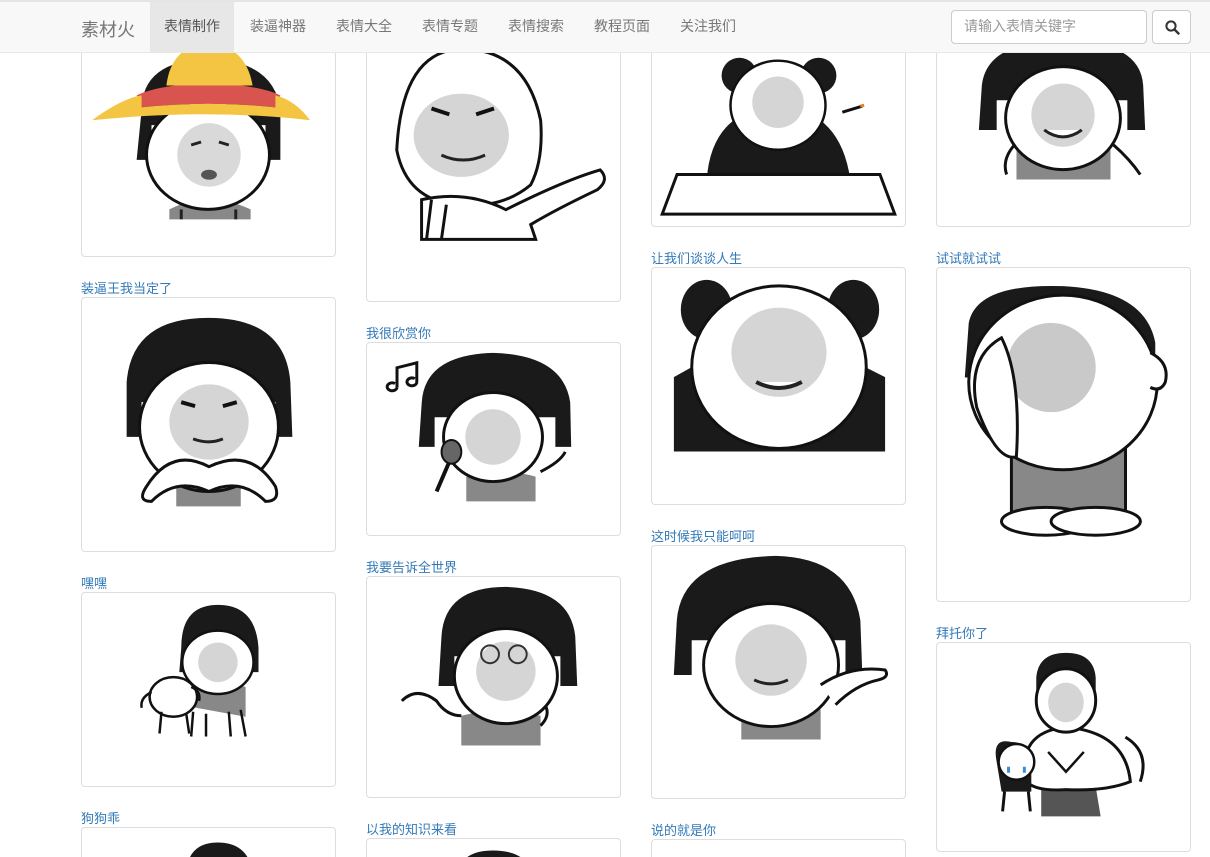 The height and width of the screenshot is (857, 1210). What do you see at coordinates (708, 27) in the screenshot?
I see `nav-item-follow-us: 关注我们` at bounding box center [708, 27].